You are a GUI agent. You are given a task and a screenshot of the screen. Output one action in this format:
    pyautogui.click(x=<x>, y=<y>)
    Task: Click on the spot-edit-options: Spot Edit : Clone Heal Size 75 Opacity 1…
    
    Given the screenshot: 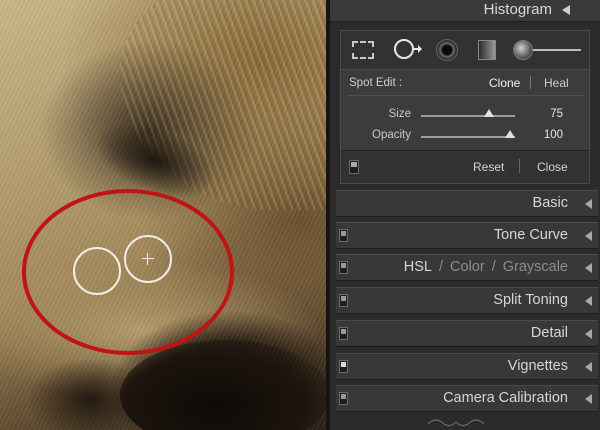 What is the action you would take?
    pyautogui.click(x=465, y=110)
    